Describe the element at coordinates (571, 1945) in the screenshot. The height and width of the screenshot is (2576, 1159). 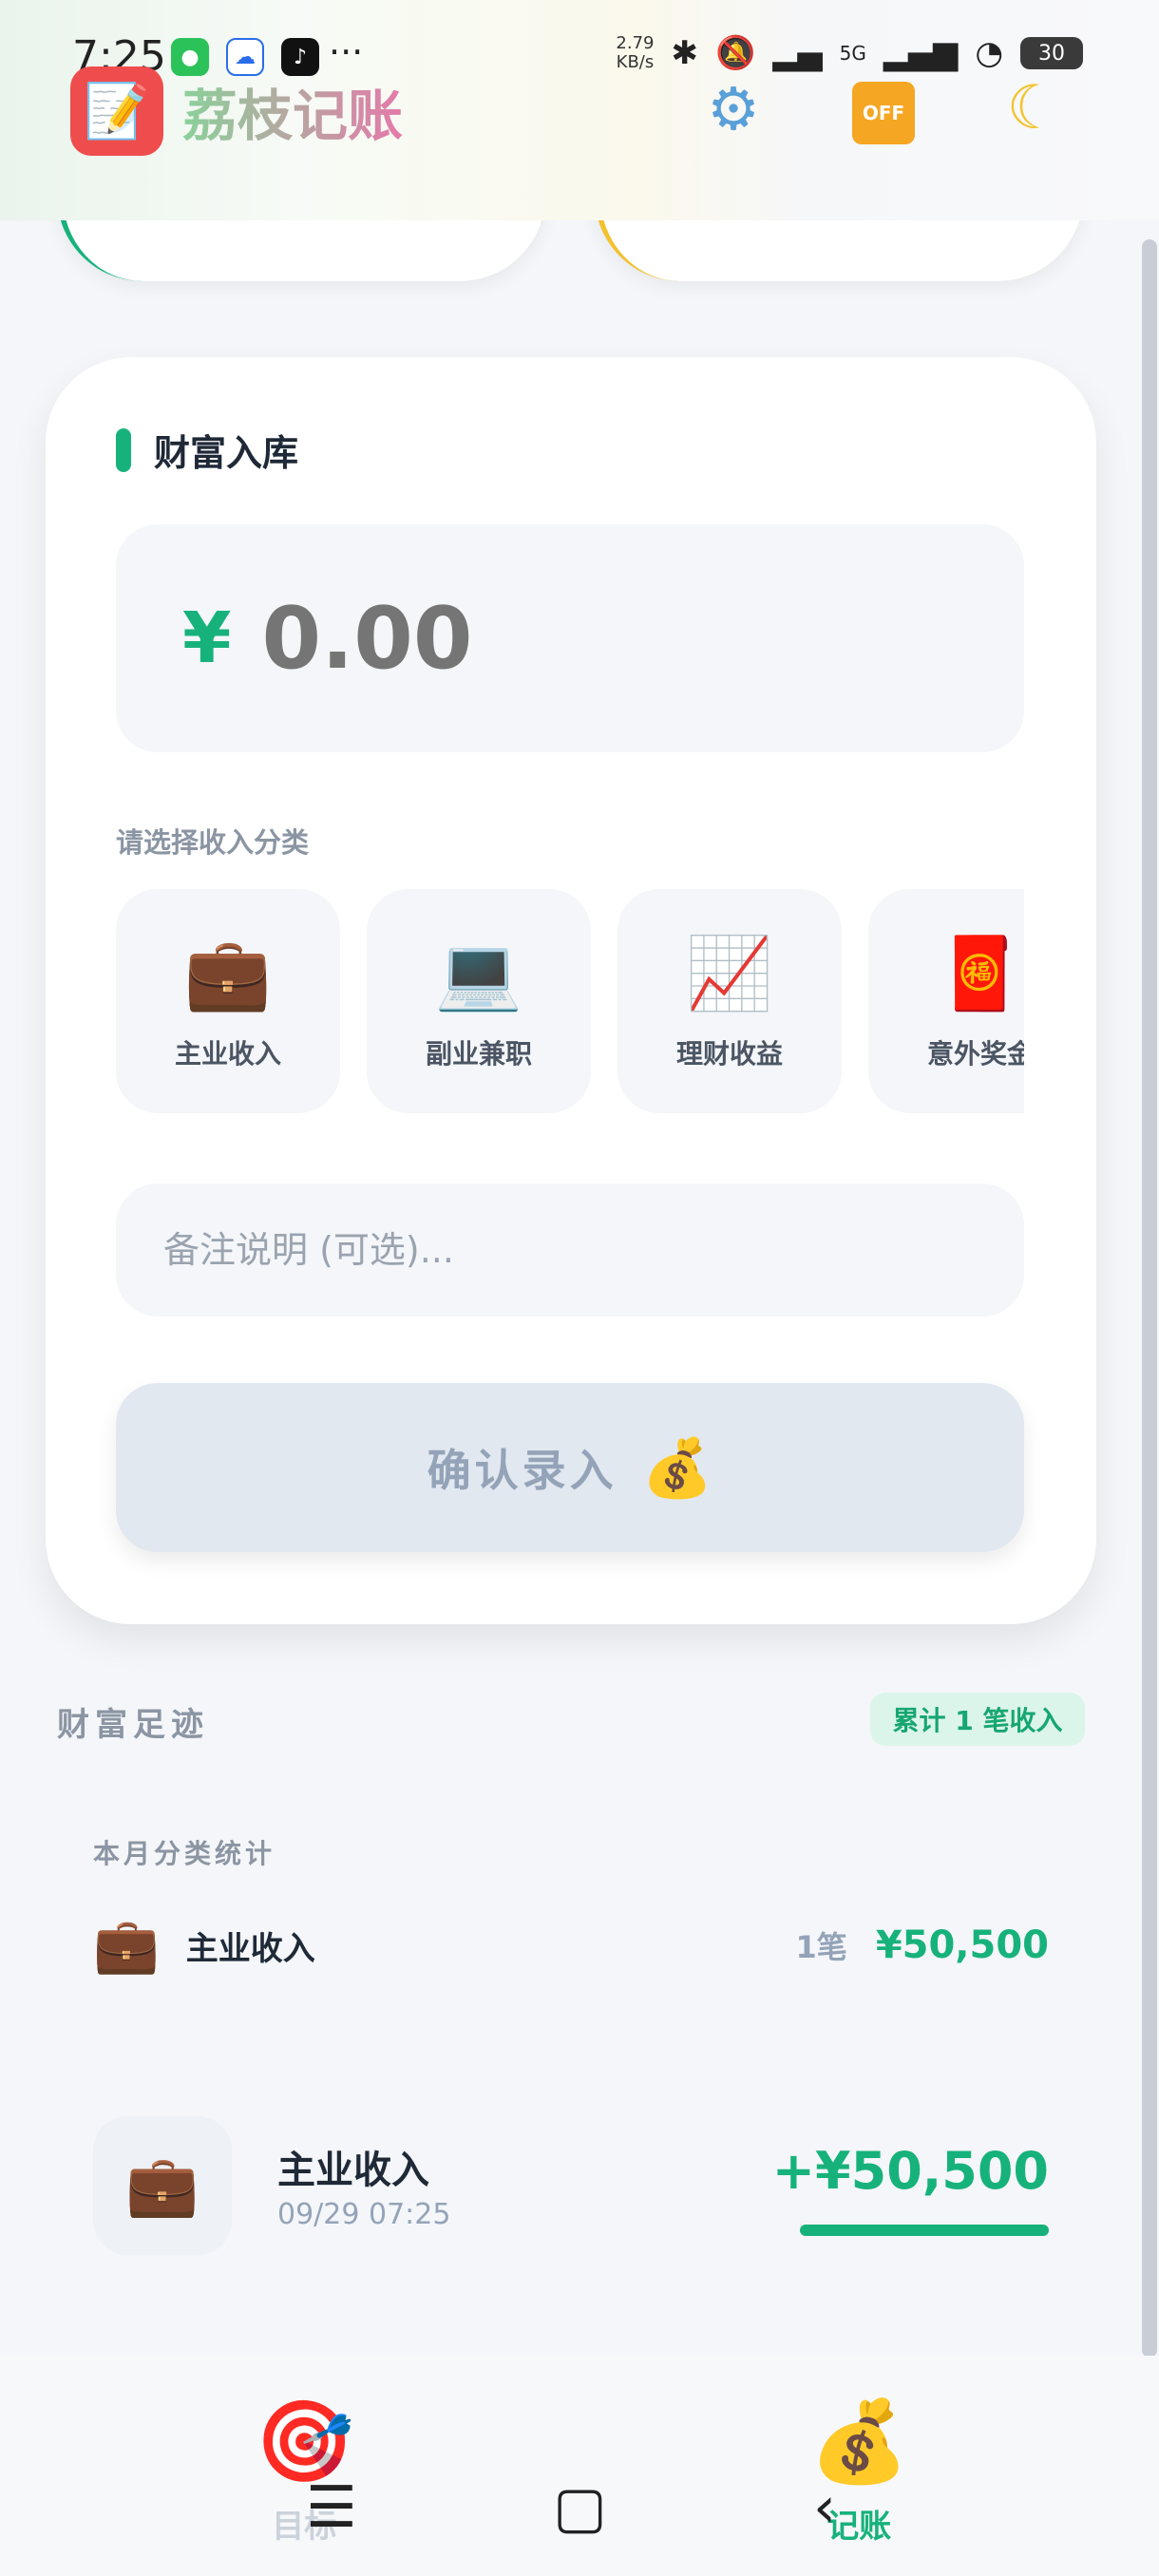
I see `stat-row: 💼 主业收入 1笔 ¥50,500` at that location.